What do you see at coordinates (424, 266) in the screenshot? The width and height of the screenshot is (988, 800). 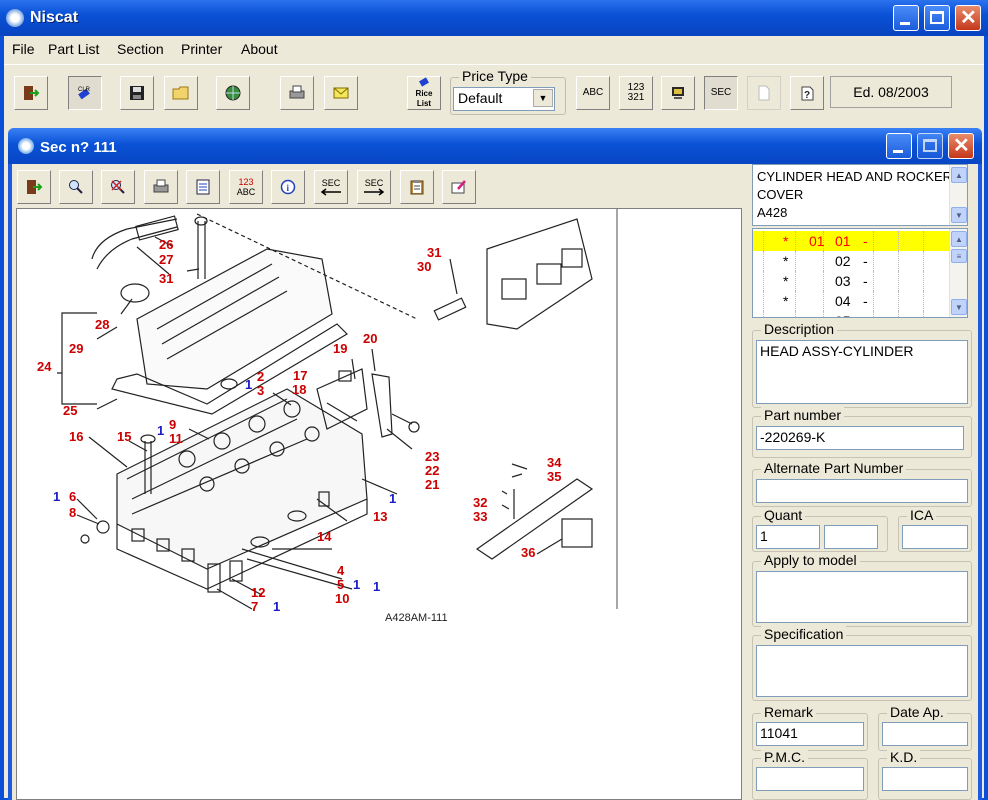 I see `callout-number-red: 30` at bounding box center [424, 266].